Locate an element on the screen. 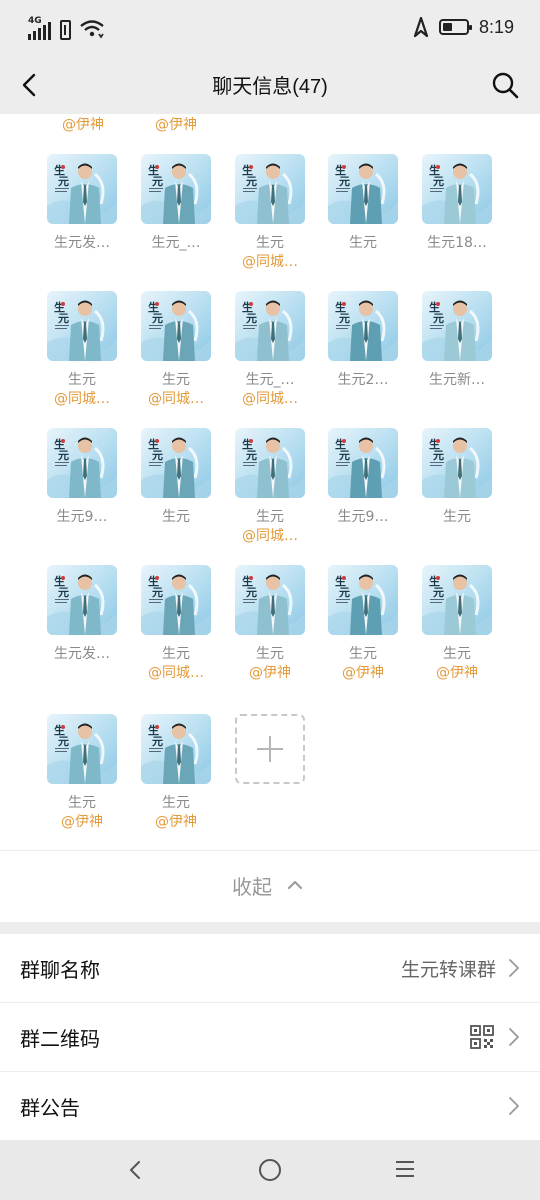 The height and width of the screenshot is (1200, 540). group-name-row: 群聊名称 生元转课群 is located at coordinates (270, 968).